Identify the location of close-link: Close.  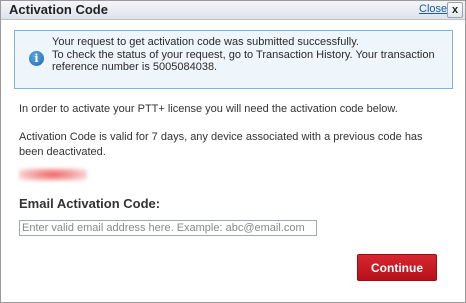
(433, 9).